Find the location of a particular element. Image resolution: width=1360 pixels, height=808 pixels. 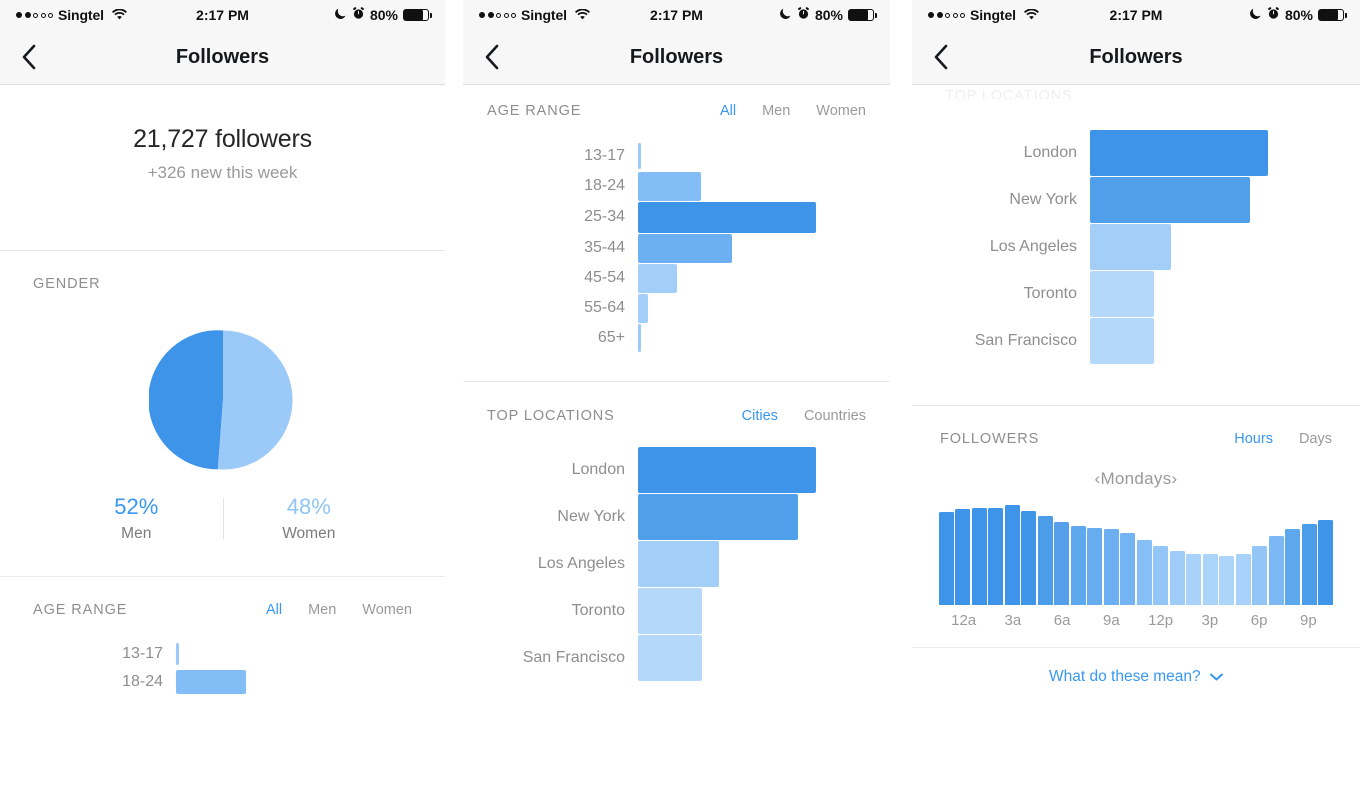

bar-label: 55-64 is located at coordinates (604, 307).